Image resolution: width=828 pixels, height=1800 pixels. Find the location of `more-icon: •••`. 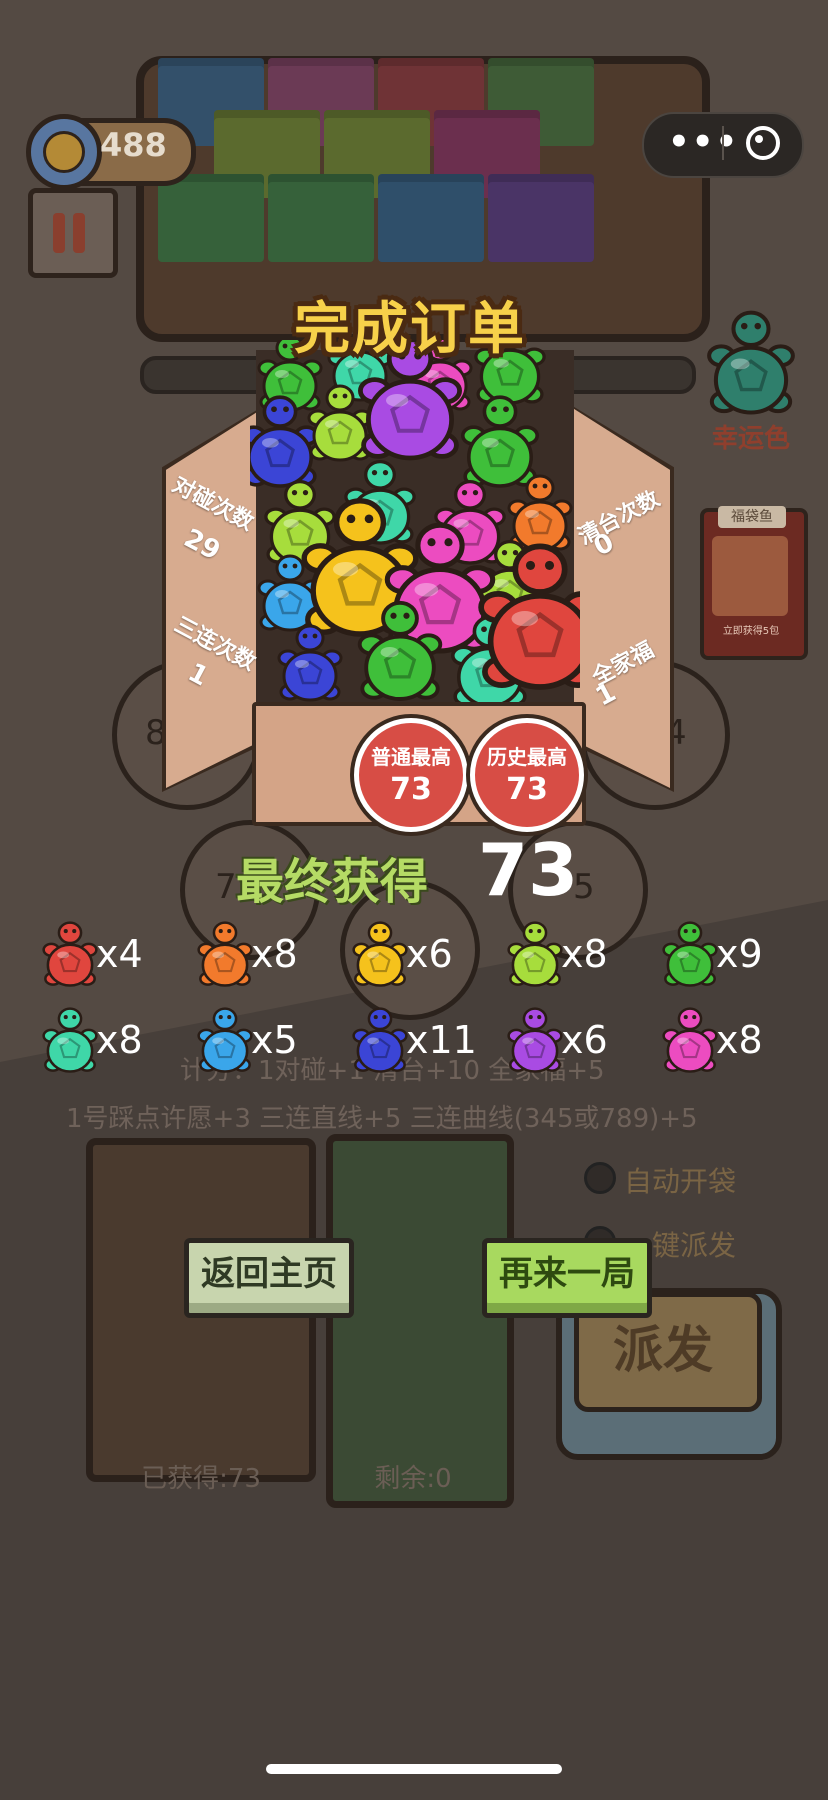

more-icon: ••• is located at coordinates (703, 142).